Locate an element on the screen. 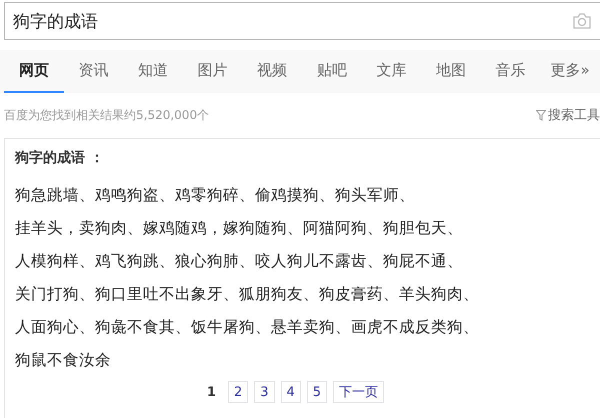 The height and width of the screenshot is (418, 600). nav-tab: 知道 is located at coordinates (153, 71).